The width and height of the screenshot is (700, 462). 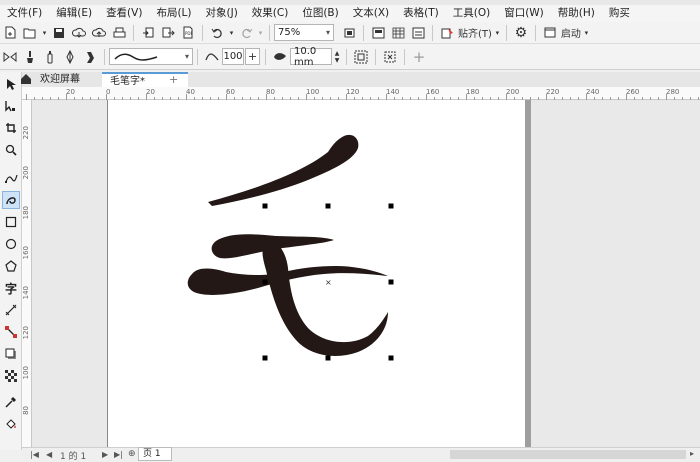 What do you see at coordinates (10, 33) in the screenshot?
I see `new-document-icon` at bounding box center [10, 33].